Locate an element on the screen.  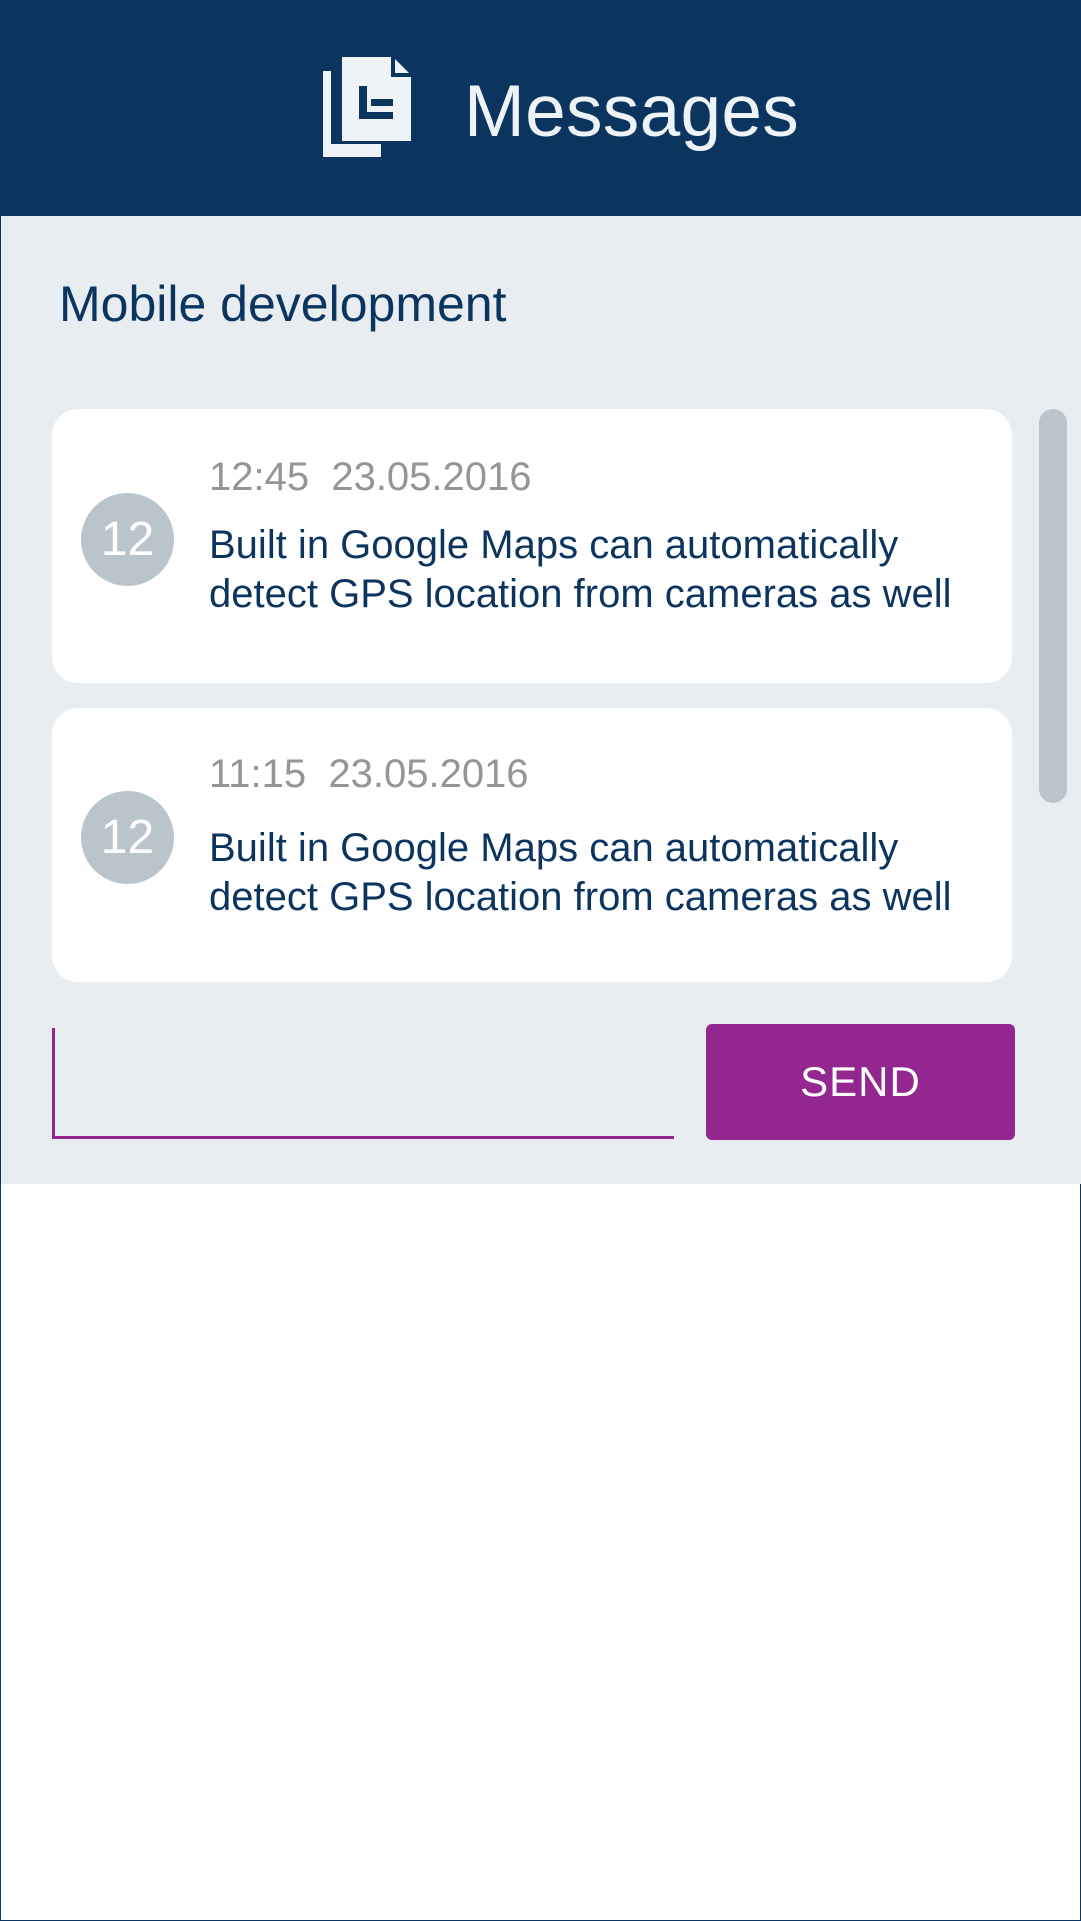
message-timestamp: 12:45 23.05.2016 is located at coordinates (370, 477).